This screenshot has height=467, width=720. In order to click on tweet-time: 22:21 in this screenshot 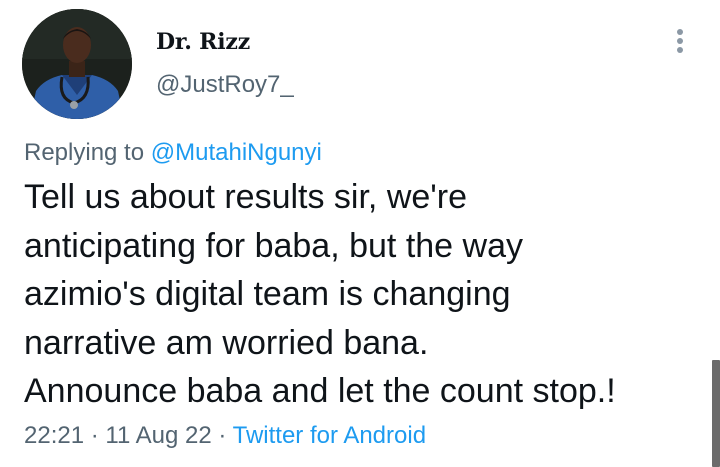, I will do `click(54, 435)`.